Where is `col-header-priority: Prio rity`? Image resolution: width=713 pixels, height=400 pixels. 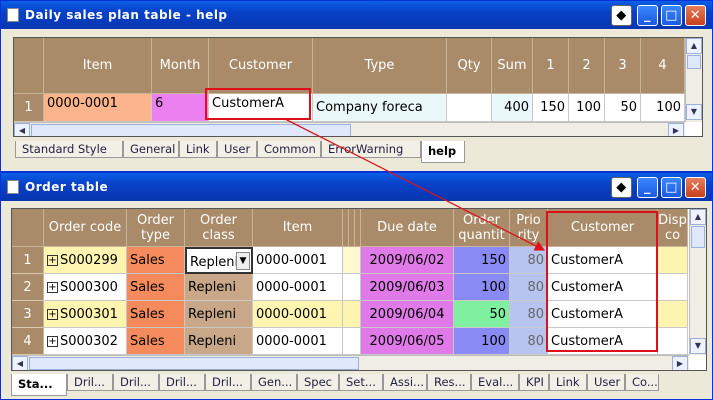 col-header-priority: Prio rity is located at coordinates (529, 228).